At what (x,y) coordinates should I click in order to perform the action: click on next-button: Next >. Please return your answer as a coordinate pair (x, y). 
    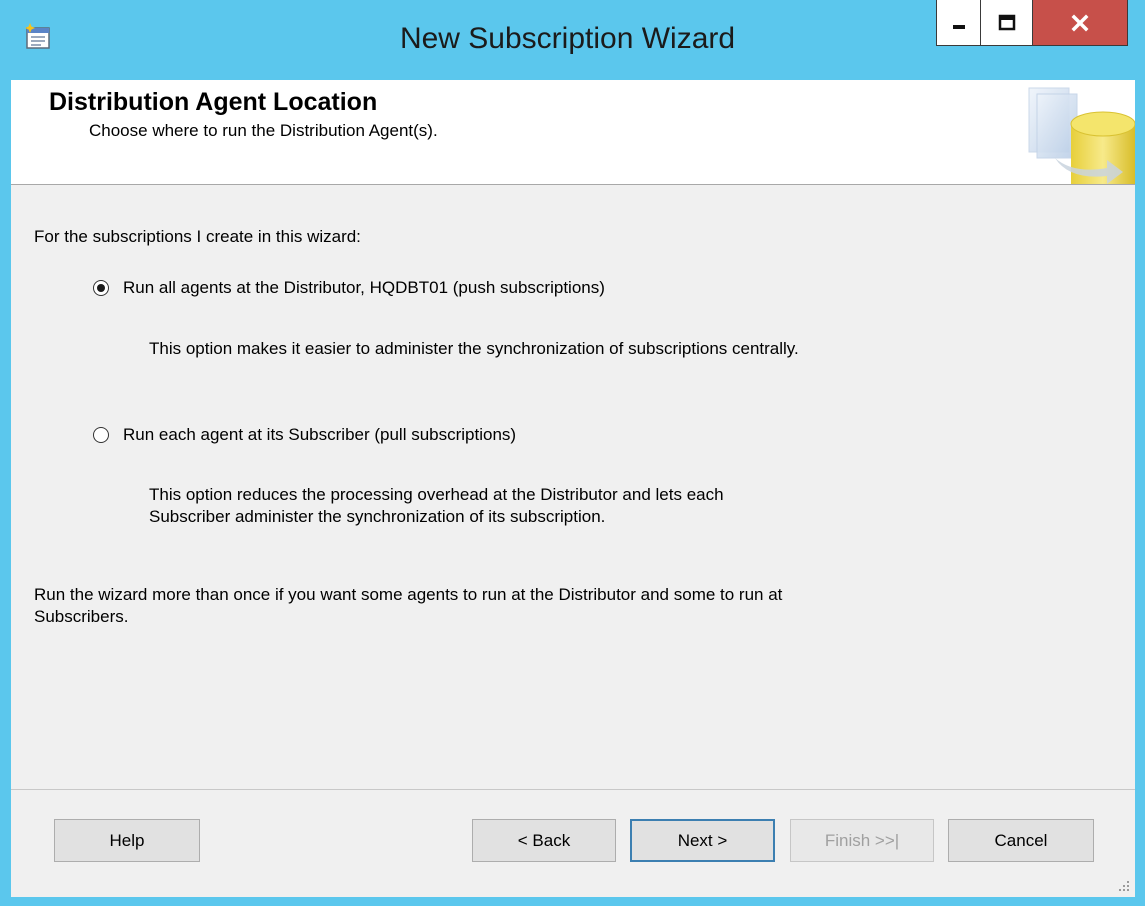
    Looking at the image, I should click on (702, 840).